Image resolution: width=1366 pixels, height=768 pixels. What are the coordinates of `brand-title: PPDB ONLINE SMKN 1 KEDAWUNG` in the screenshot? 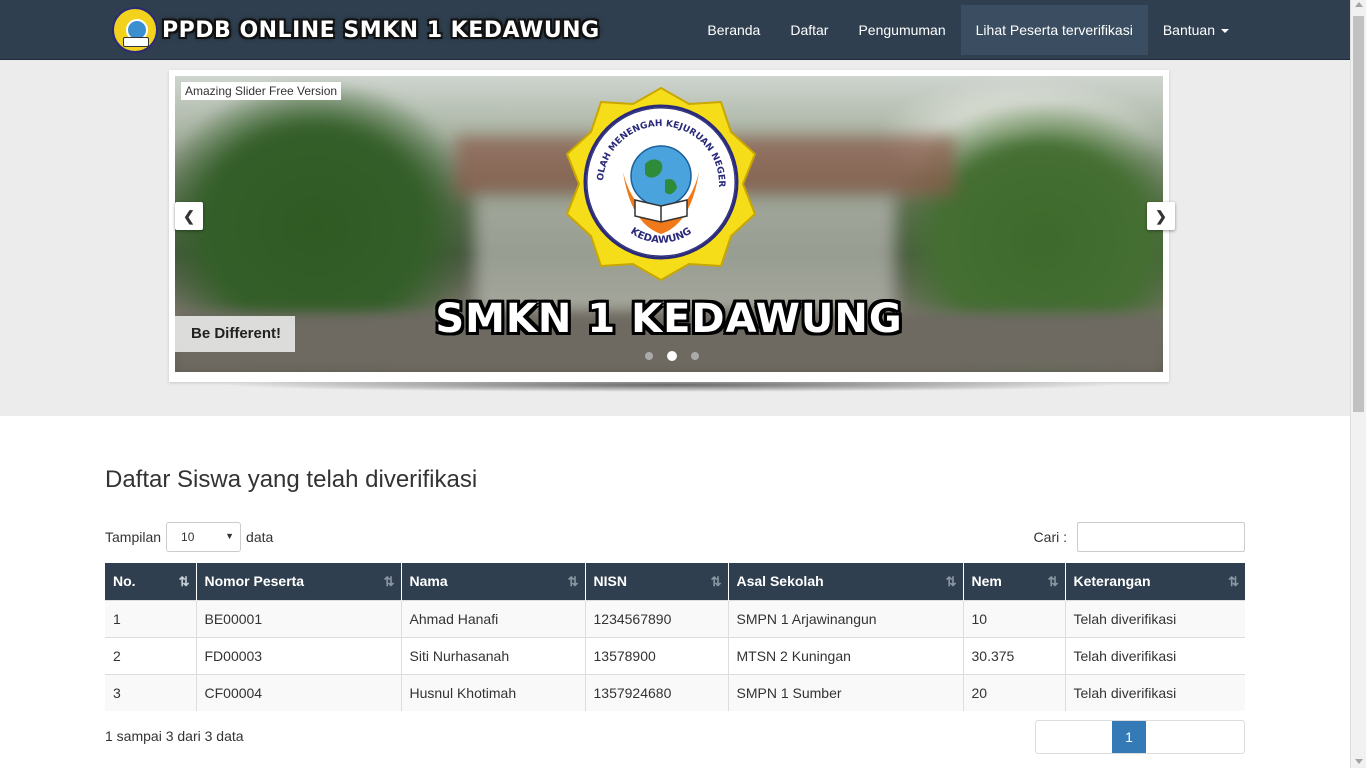 It's located at (381, 30).